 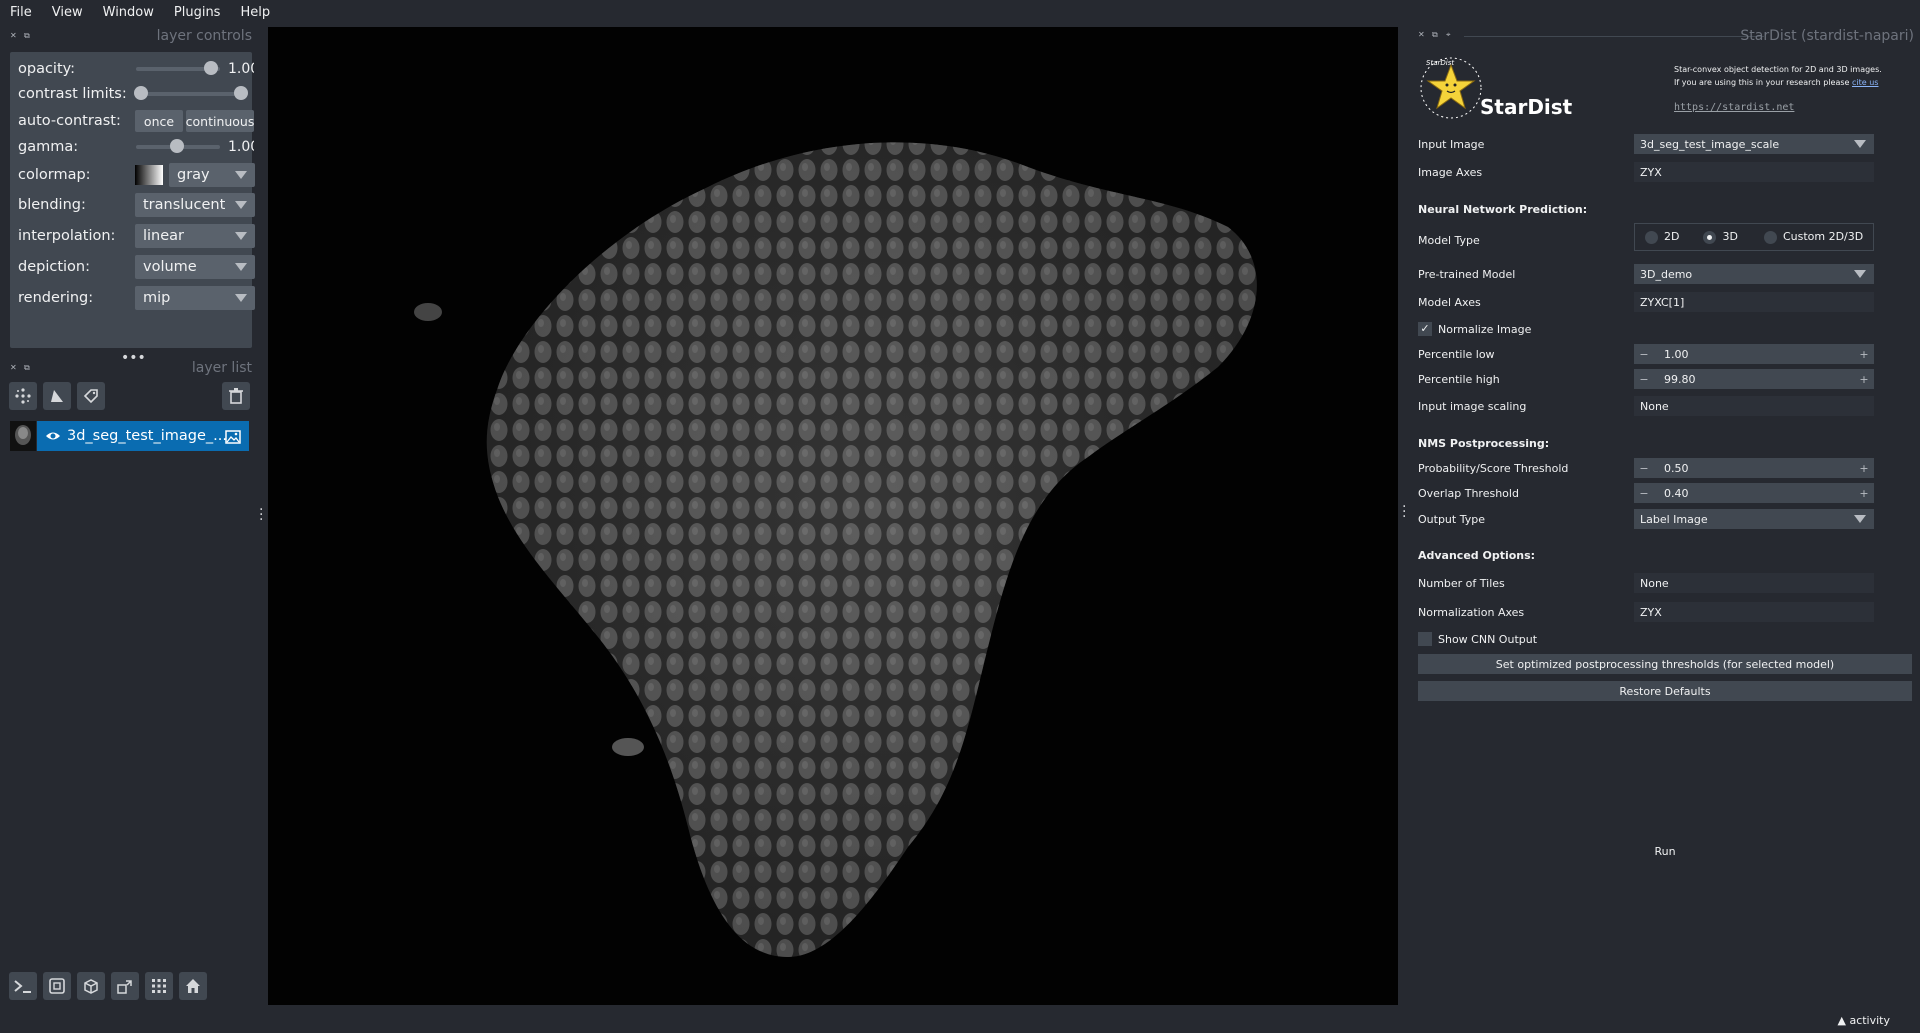 What do you see at coordinates (1754, 274) in the screenshot?
I see `pretrained-dropdown: 3D_demo` at bounding box center [1754, 274].